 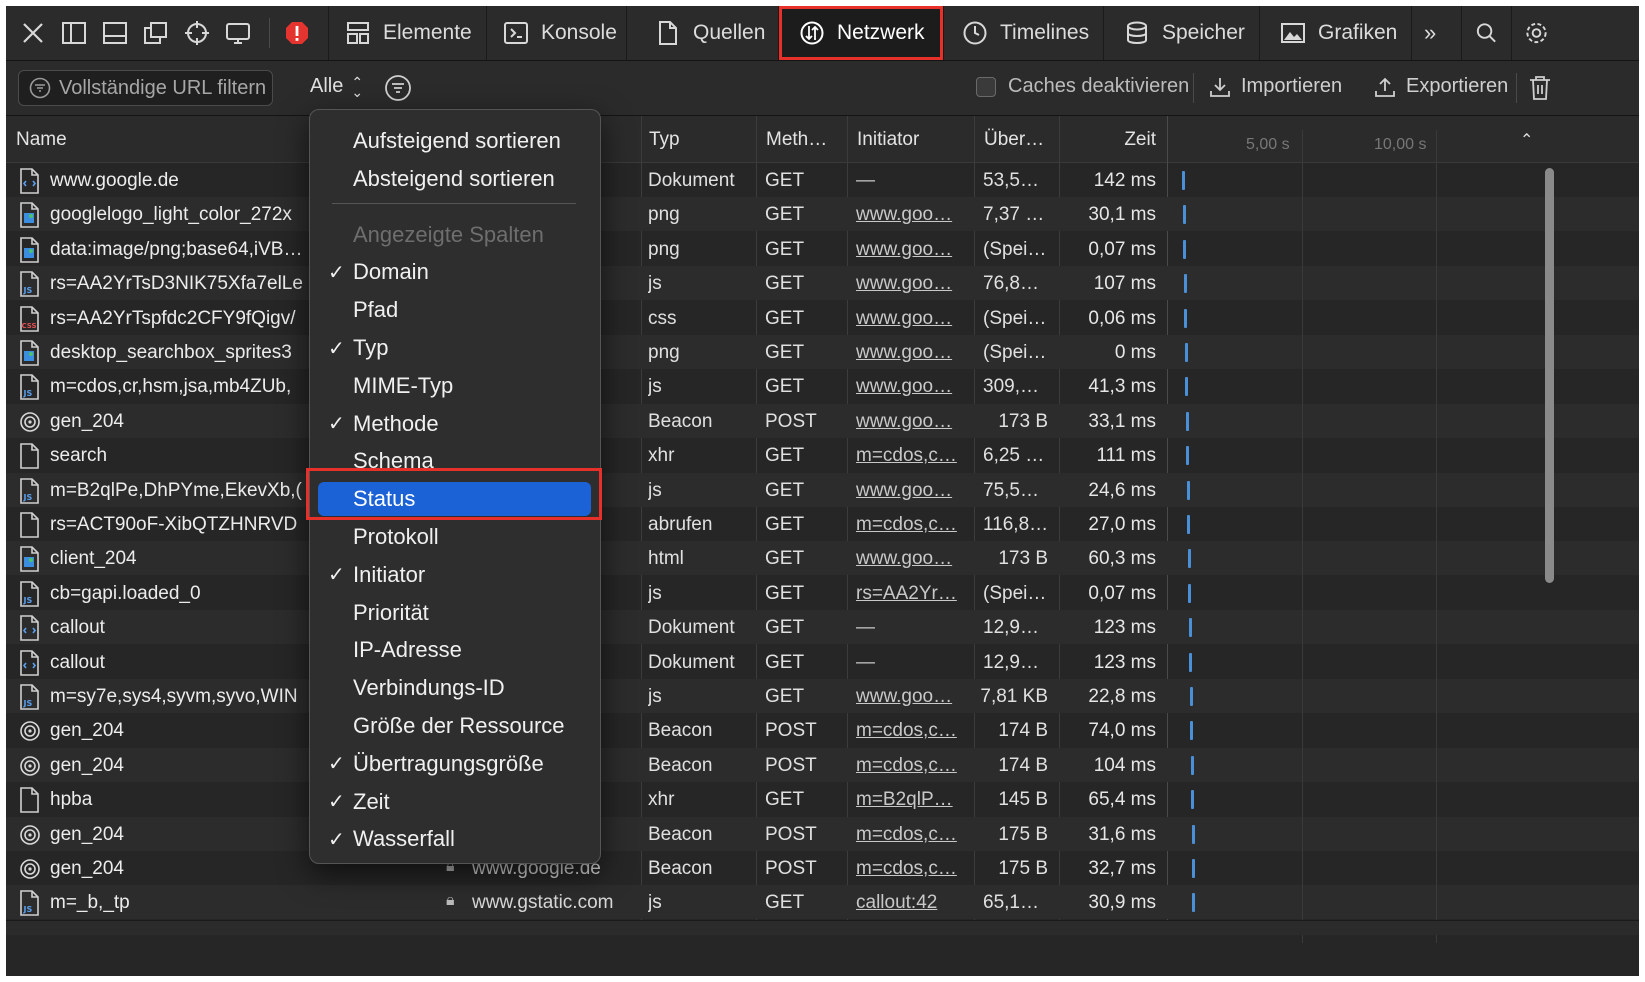 What do you see at coordinates (1122, 524) in the screenshot?
I see `request-time: 27,0 ms` at bounding box center [1122, 524].